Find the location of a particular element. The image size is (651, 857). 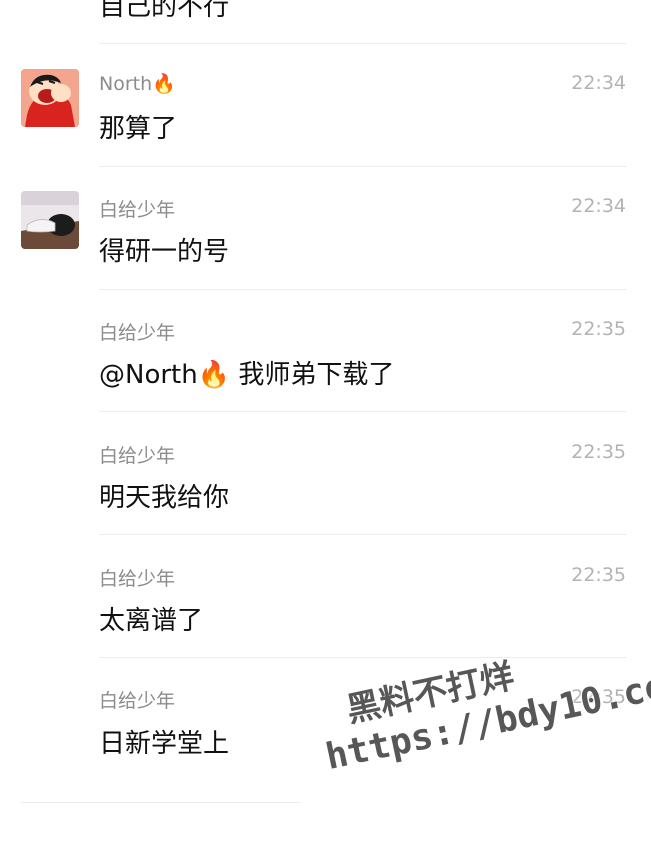

message-text: 得研一的号 is located at coordinates (164, 252).